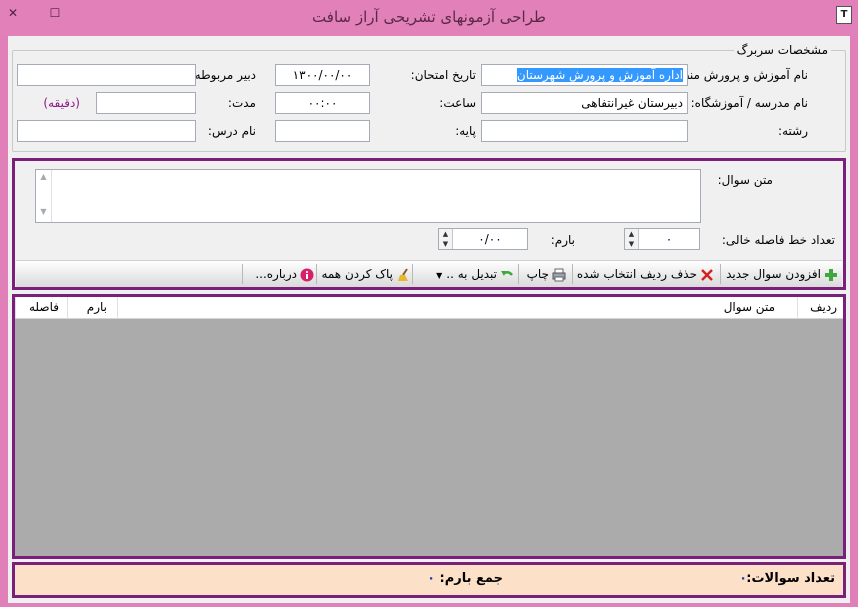 This screenshot has width=858, height=607. Describe the element at coordinates (820, 307) in the screenshot. I see `column-header-row-number: ردیف` at that location.